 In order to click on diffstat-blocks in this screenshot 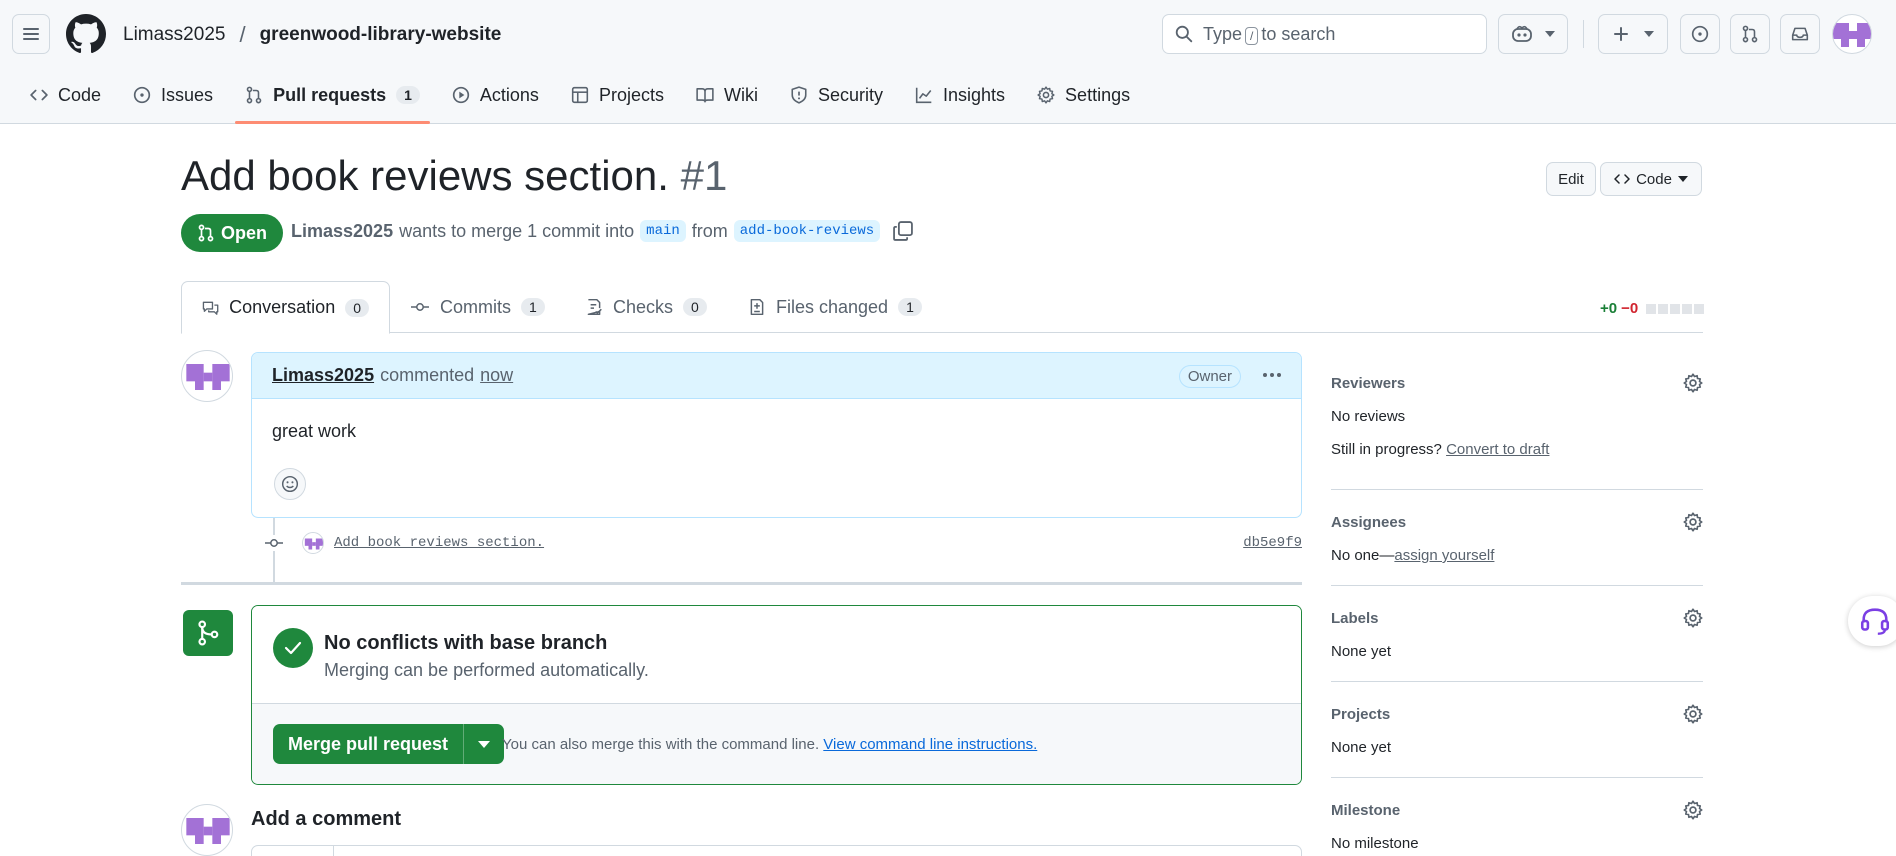, I will do `click(1674, 308)`.